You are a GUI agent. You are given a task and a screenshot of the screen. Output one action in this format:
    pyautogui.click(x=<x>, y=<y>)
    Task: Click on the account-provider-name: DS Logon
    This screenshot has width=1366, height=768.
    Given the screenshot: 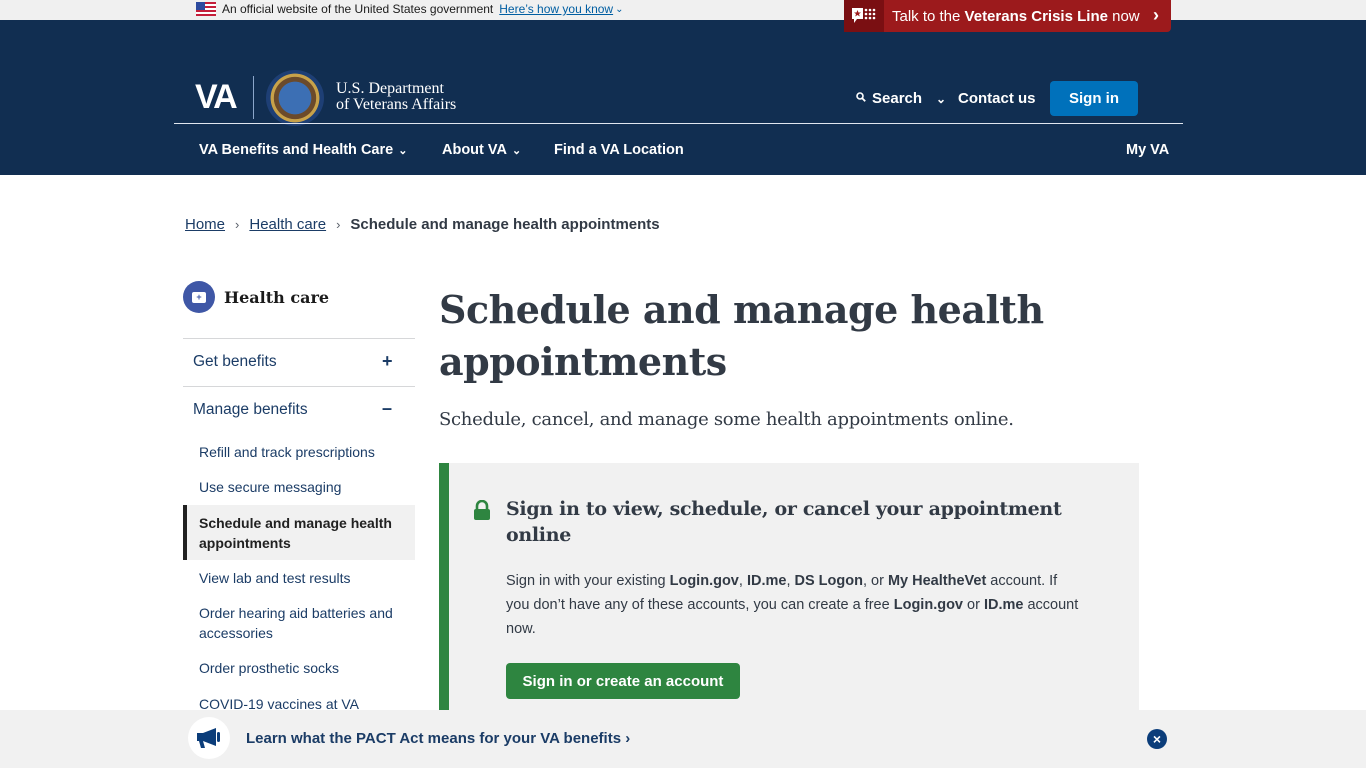 What is the action you would take?
    pyautogui.click(x=828, y=581)
    